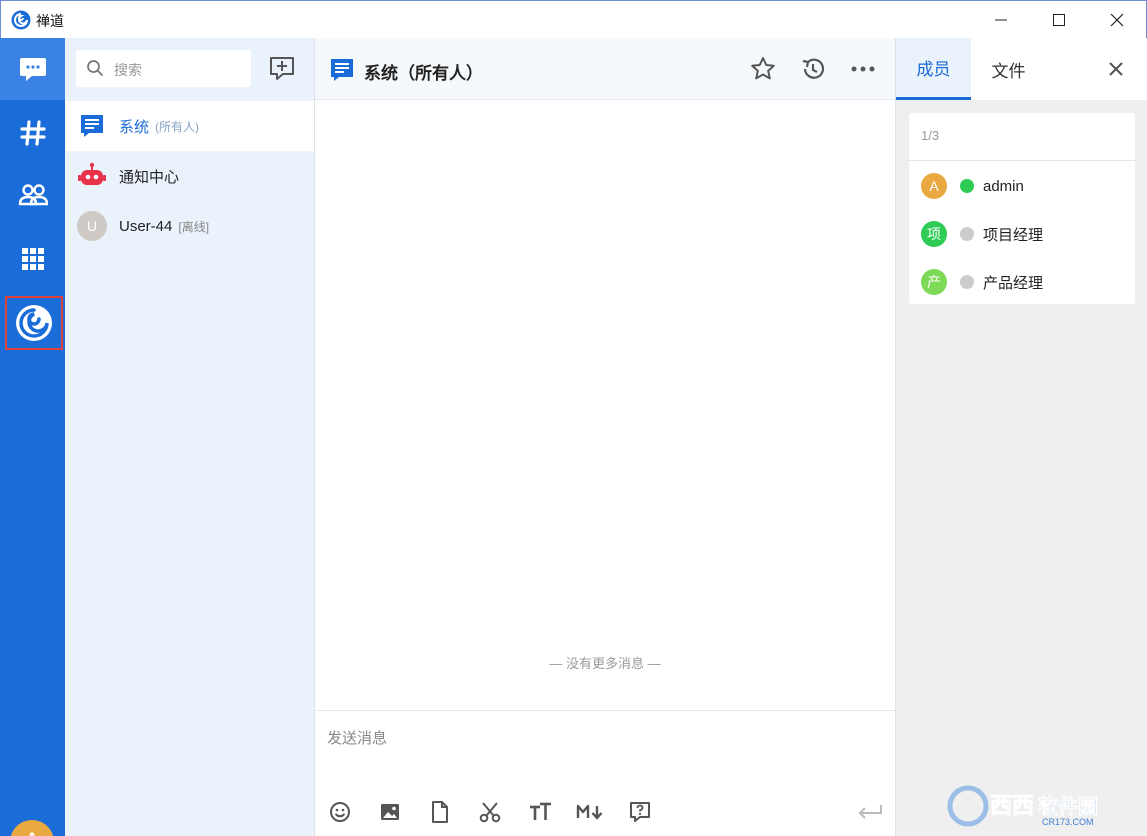 The image size is (1147, 836). What do you see at coordinates (95, 68) in the screenshot?
I see `search-icon` at bounding box center [95, 68].